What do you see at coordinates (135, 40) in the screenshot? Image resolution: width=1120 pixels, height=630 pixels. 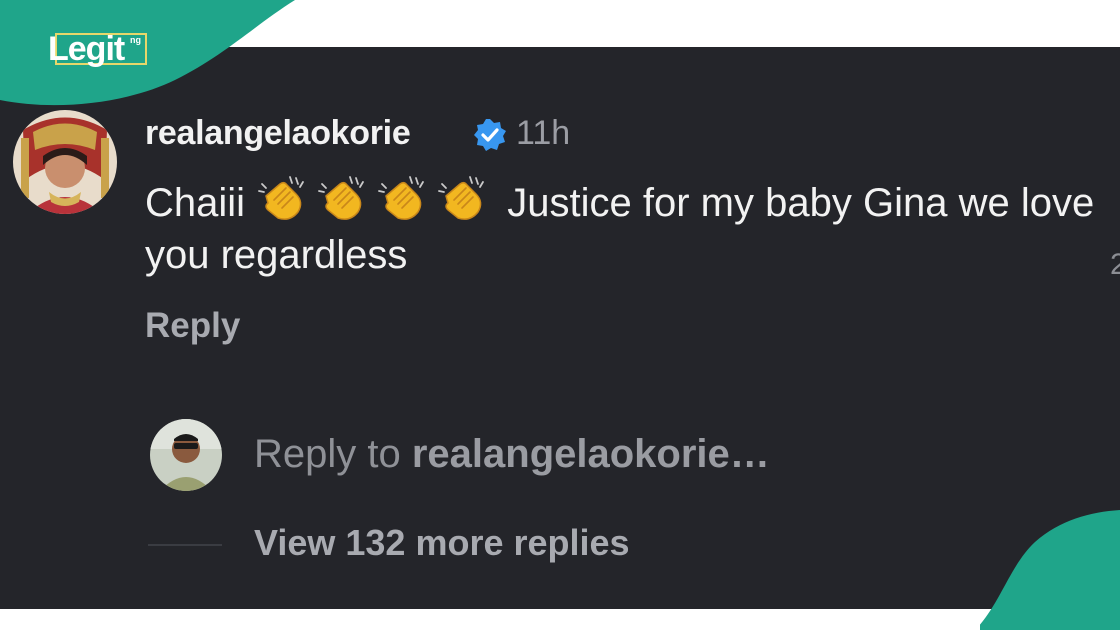 I see `logo-suffix: ng` at bounding box center [135, 40].